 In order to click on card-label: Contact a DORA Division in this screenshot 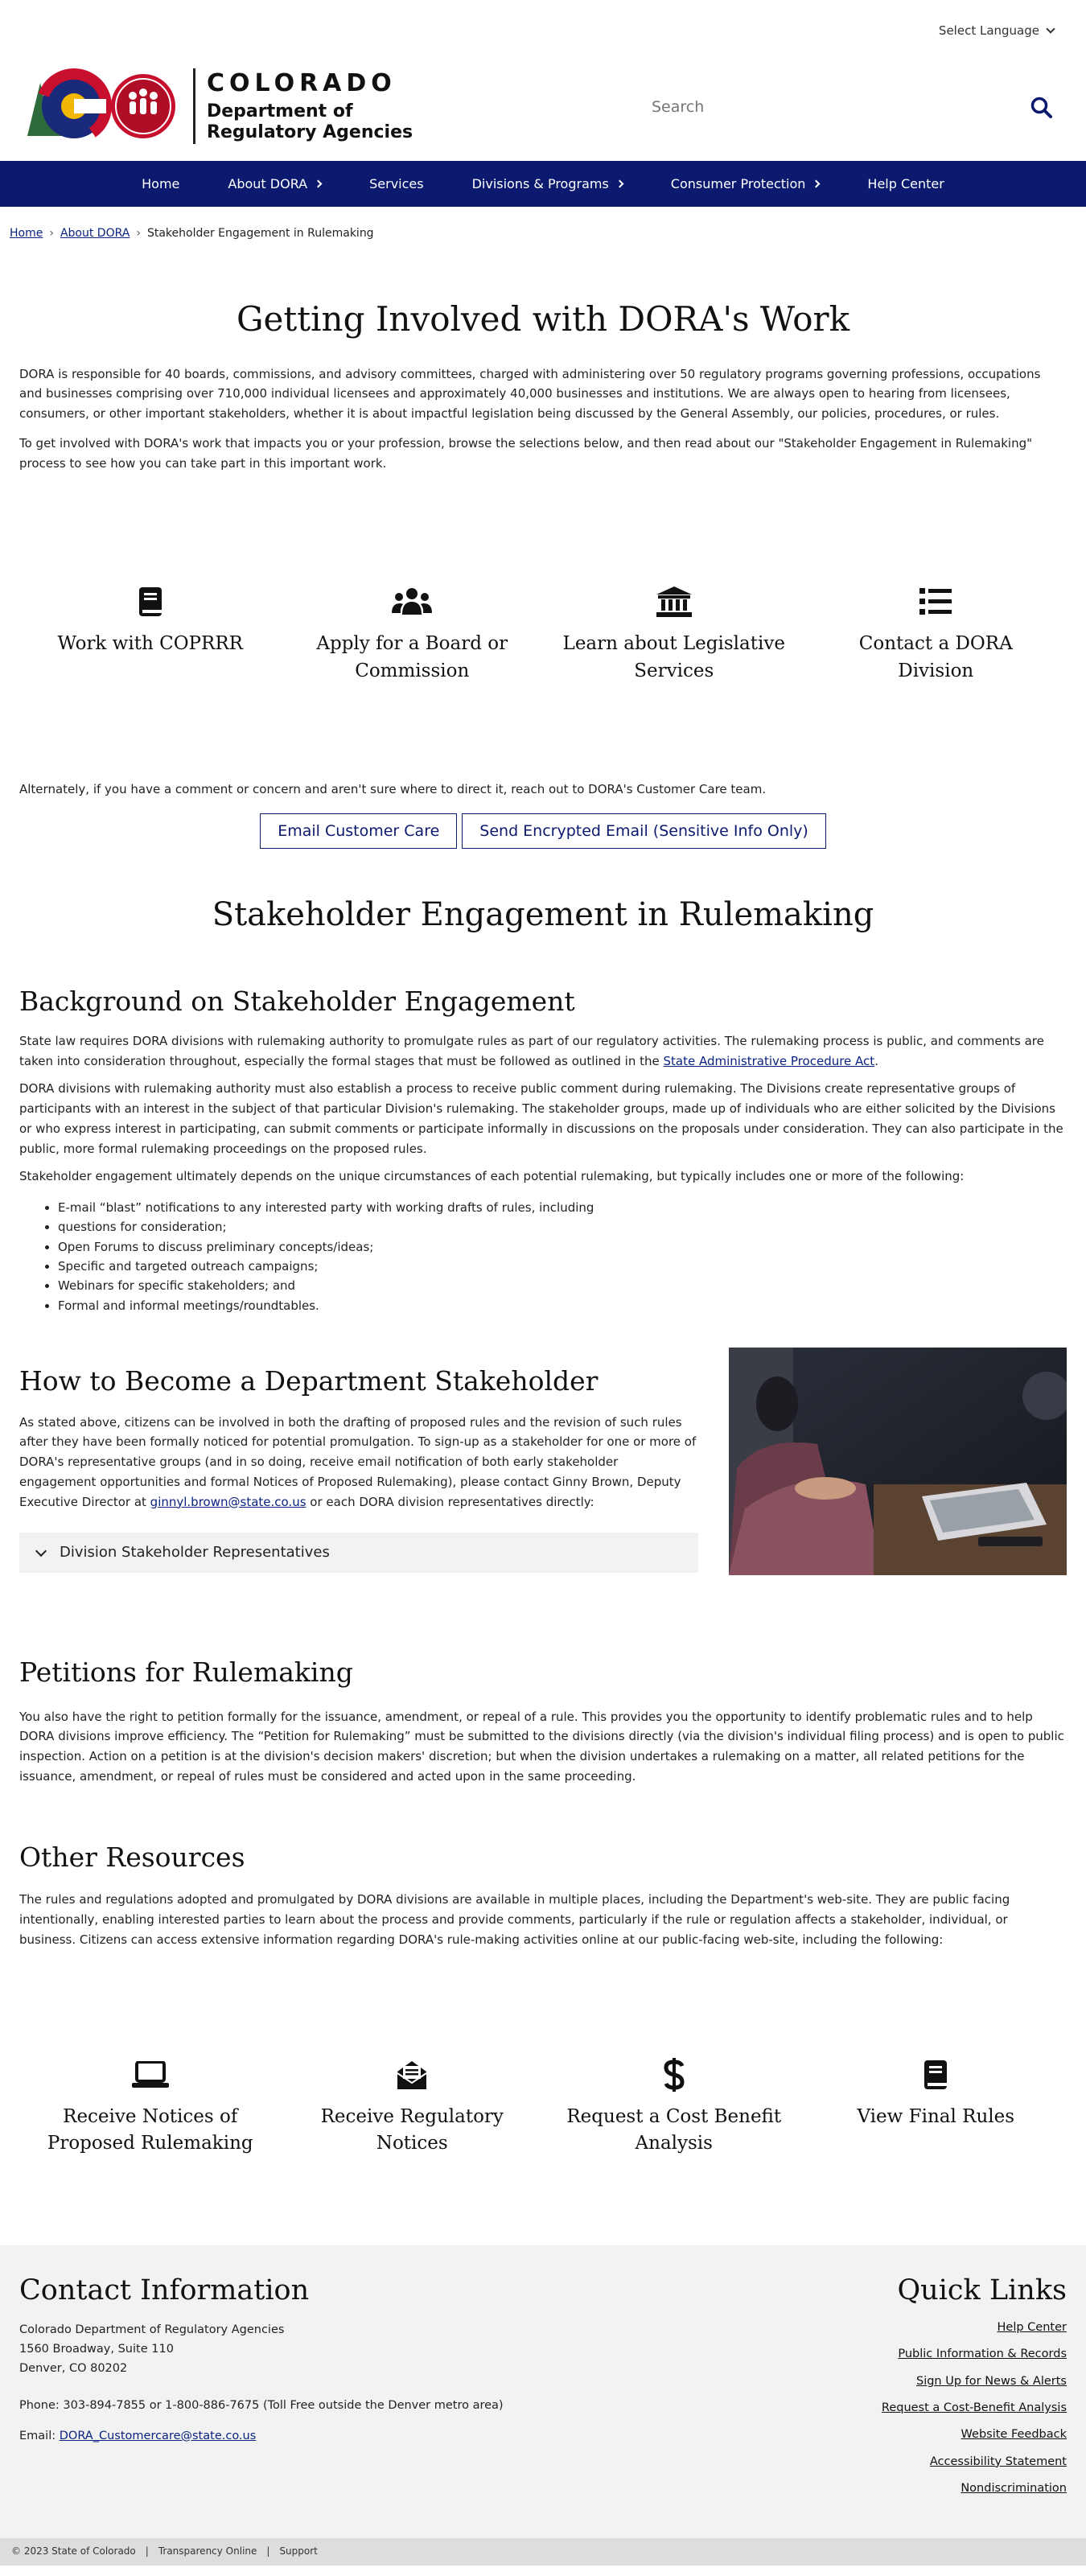, I will do `click(935, 657)`.